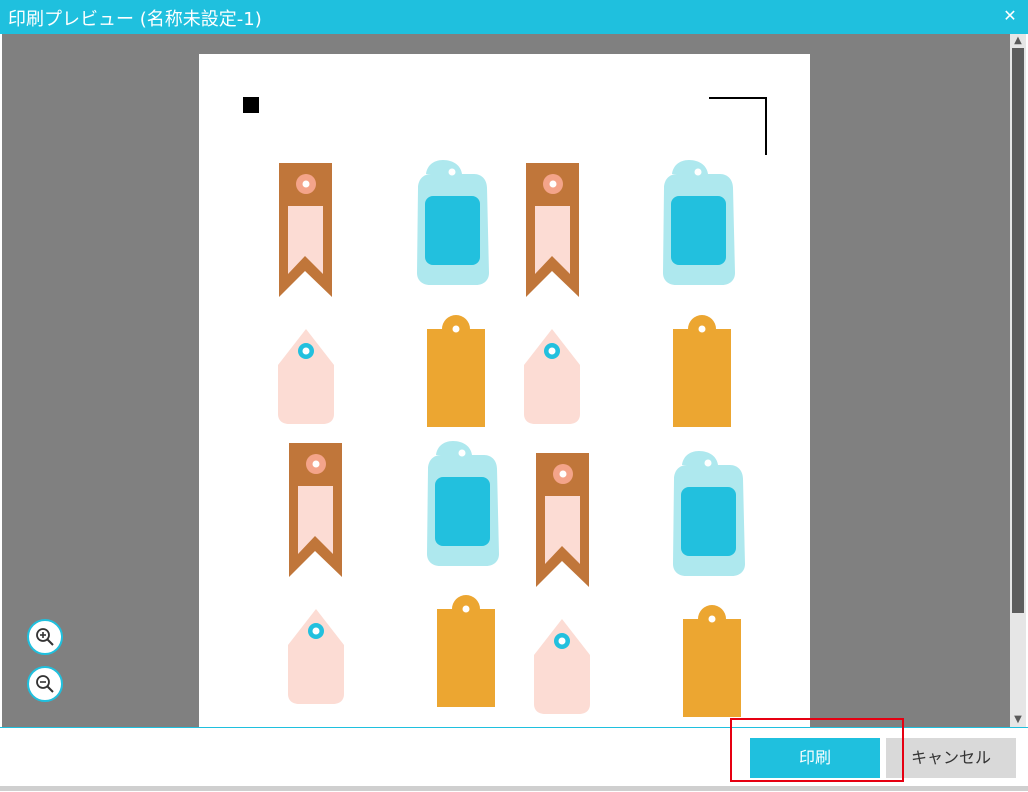  What do you see at coordinates (135, 19) in the screenshot?
I see `window-title: 印刷プレビュー (名称未設定-1)` at bounding box center [135, 19].